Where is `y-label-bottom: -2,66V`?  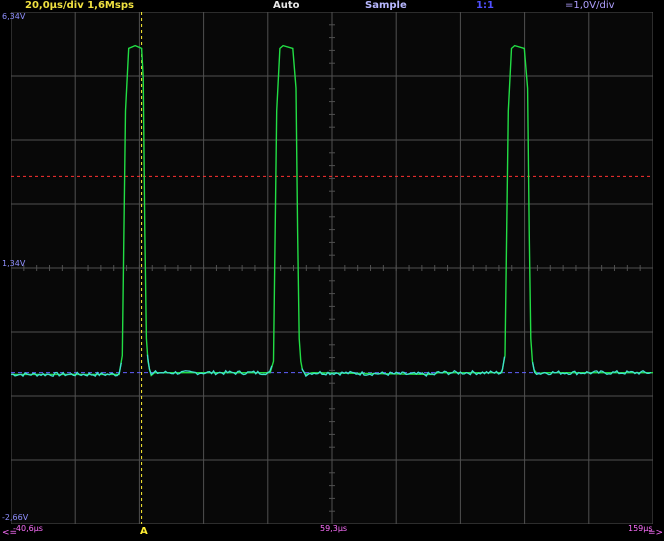 y-label-bottom: -2,66V is located at coordinates (15, 517).